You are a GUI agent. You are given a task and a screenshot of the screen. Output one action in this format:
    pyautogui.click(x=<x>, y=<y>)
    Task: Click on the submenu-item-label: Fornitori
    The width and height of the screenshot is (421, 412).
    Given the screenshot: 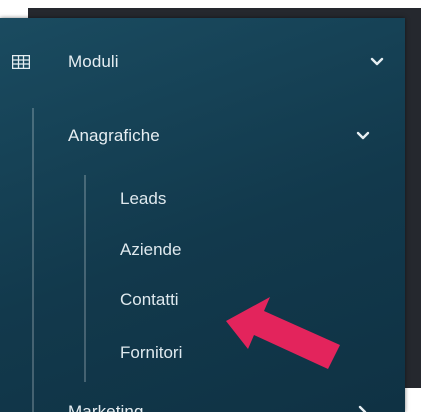 What is the action you would take?
    pyautogui.click(x=151, y=352)
    